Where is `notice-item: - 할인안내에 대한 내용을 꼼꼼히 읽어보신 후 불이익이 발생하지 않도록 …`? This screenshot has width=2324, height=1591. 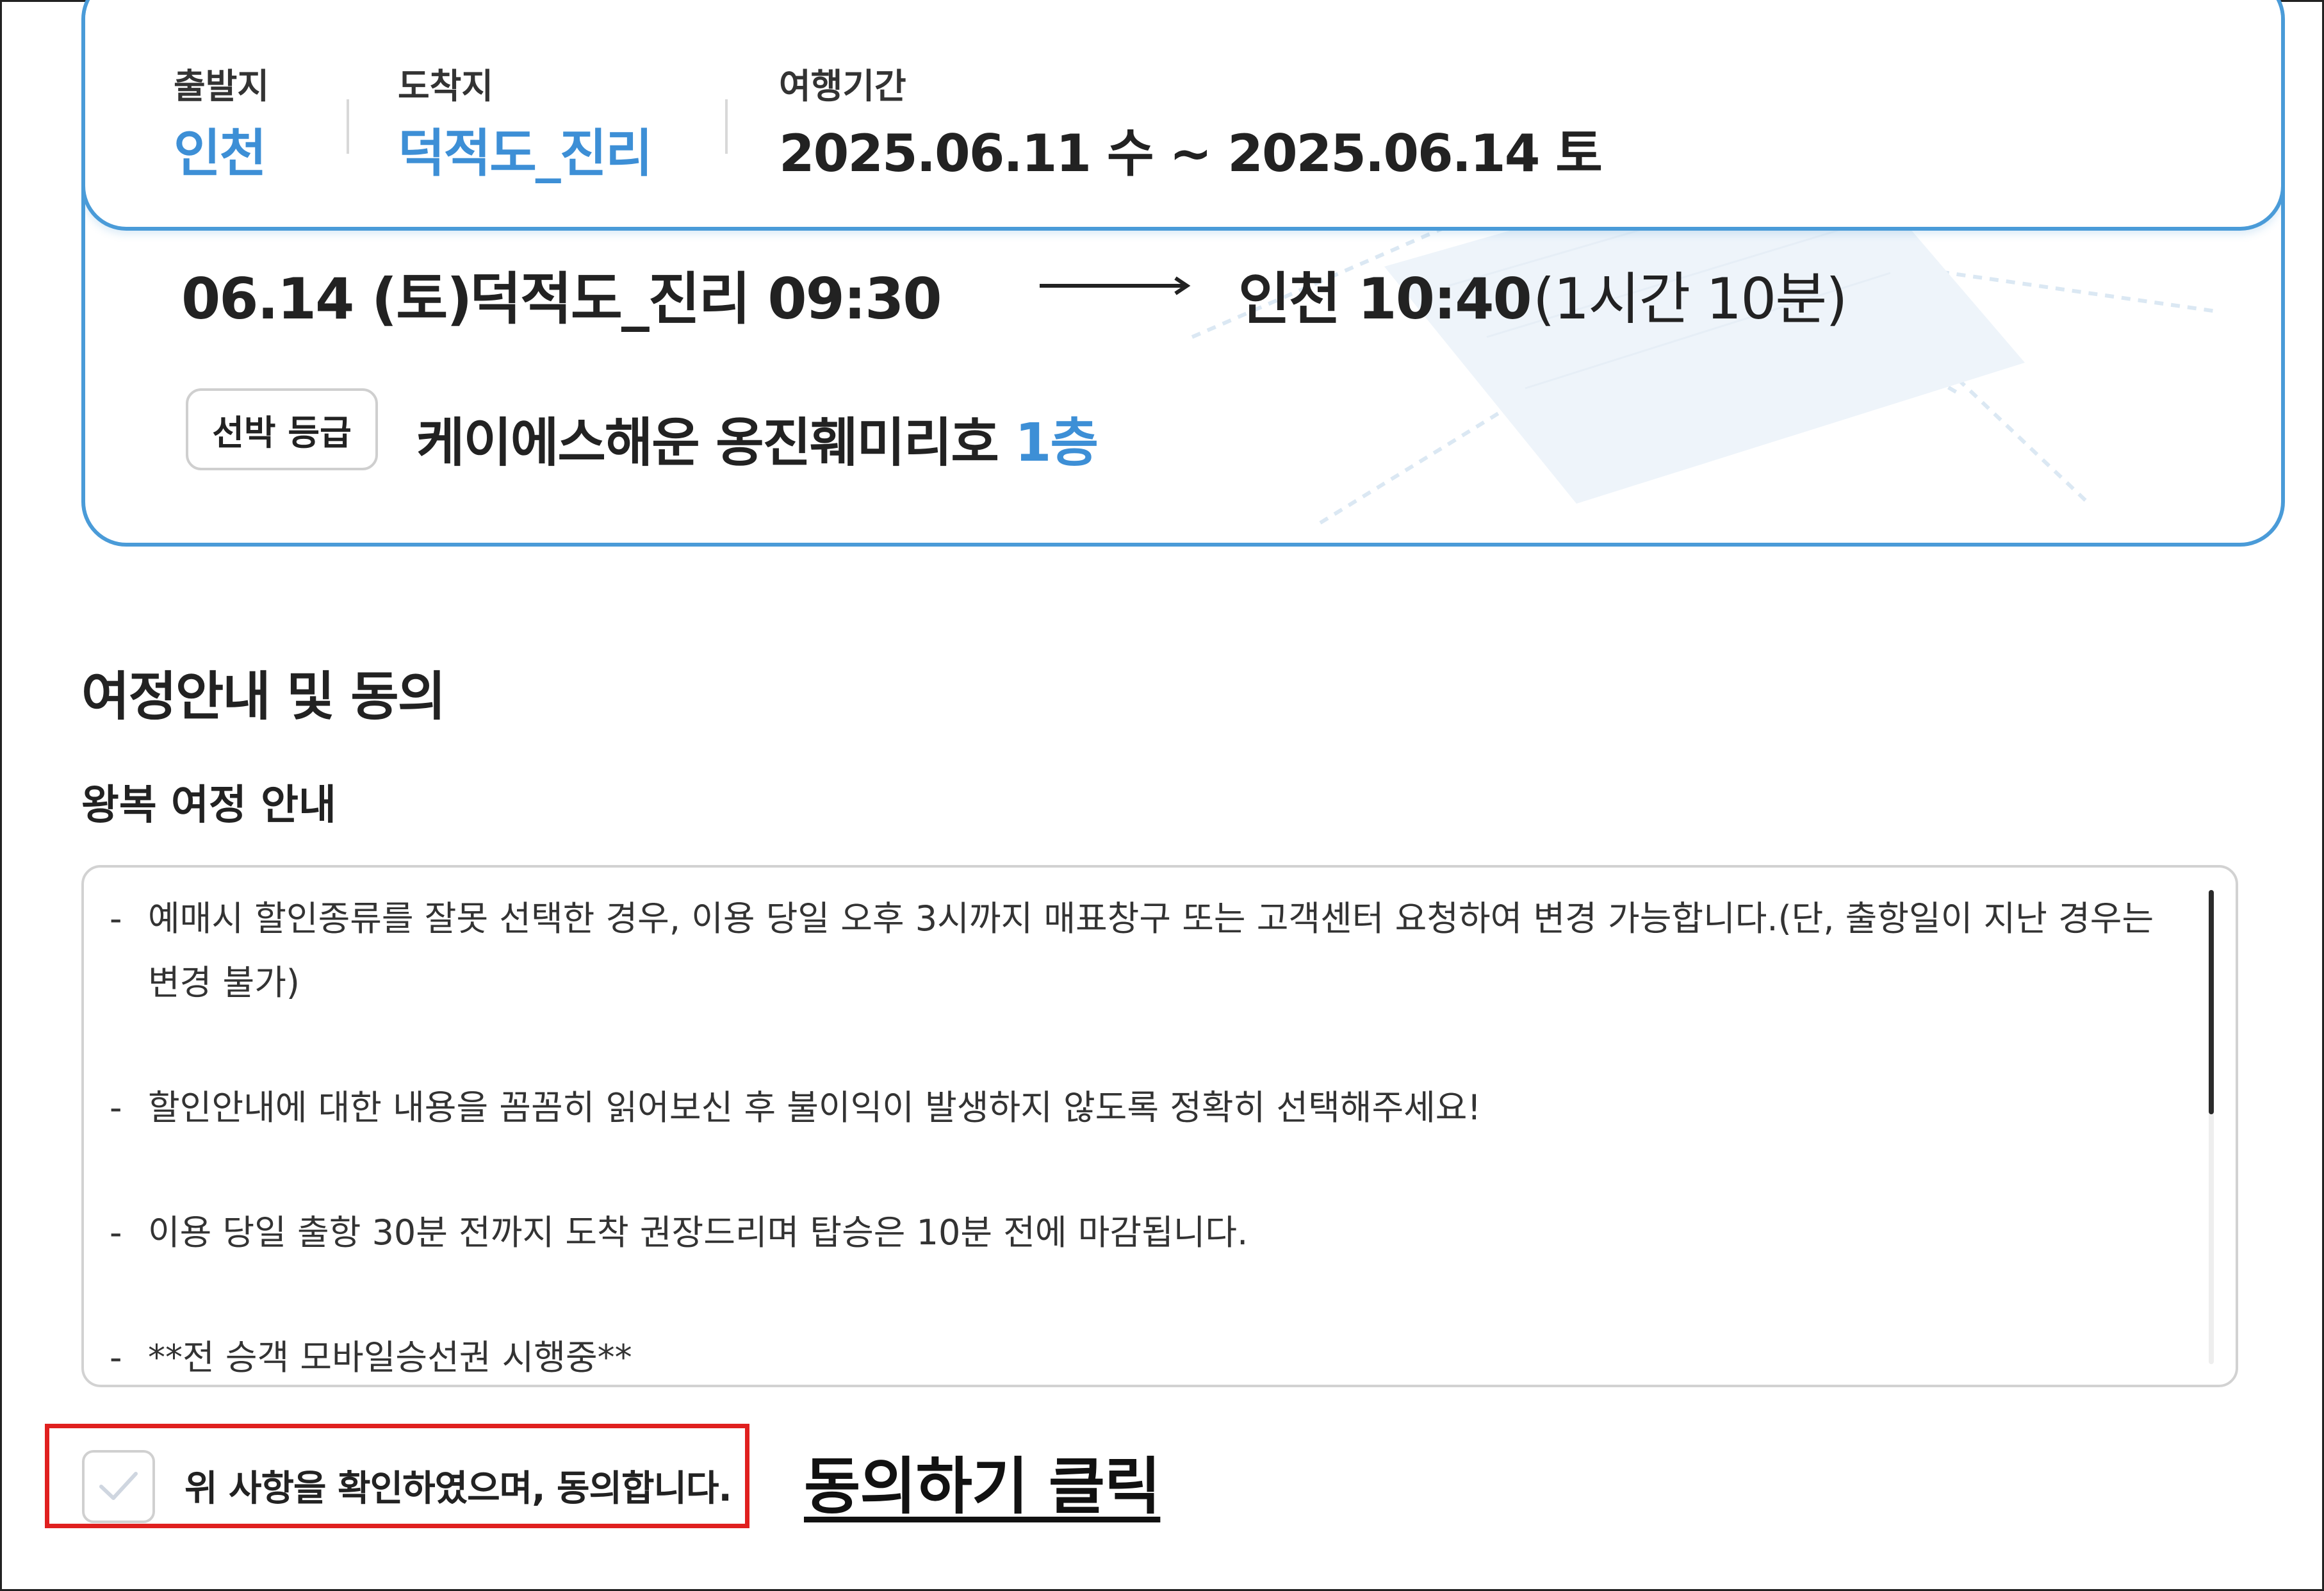 notice-item: - 할인안내에 대한 내용을 꼼꼼히 읽어보신 후 불이익이 발생하지 않도록 … is located at coordinates (1150, 1108).